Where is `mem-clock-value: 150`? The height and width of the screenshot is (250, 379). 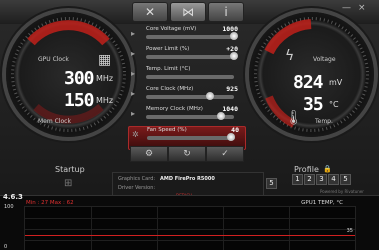
mem-clock-value: 150 is located at coordinates (79, 100).